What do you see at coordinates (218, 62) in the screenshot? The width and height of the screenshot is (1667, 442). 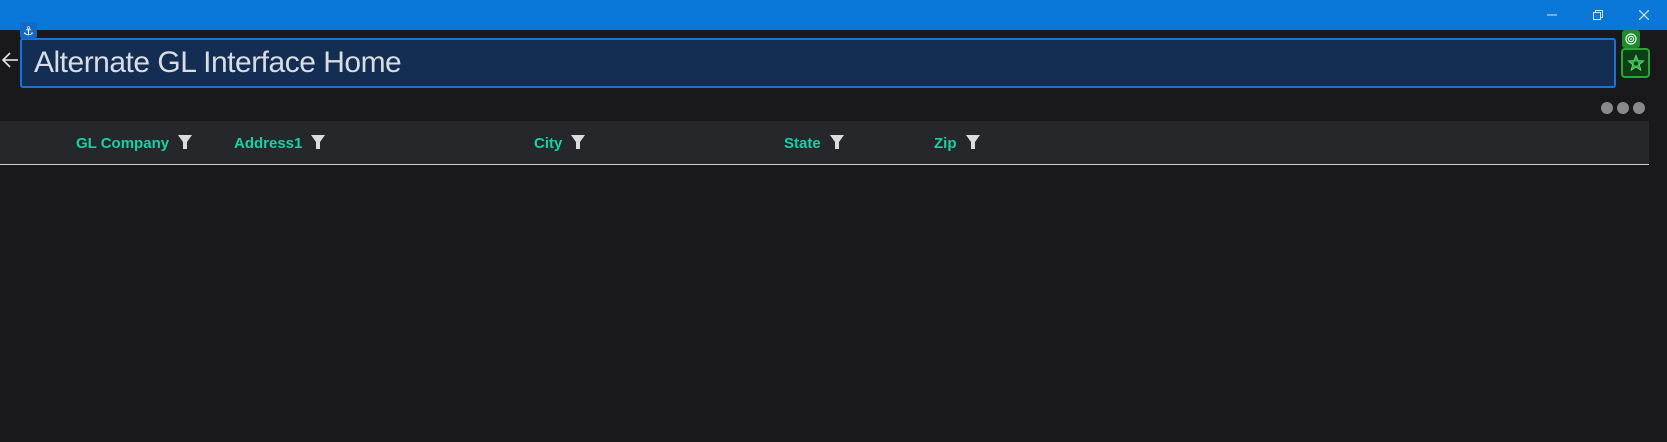 I see `page-title: Alternate GL Interface Home` at bounding box center [218, 62].